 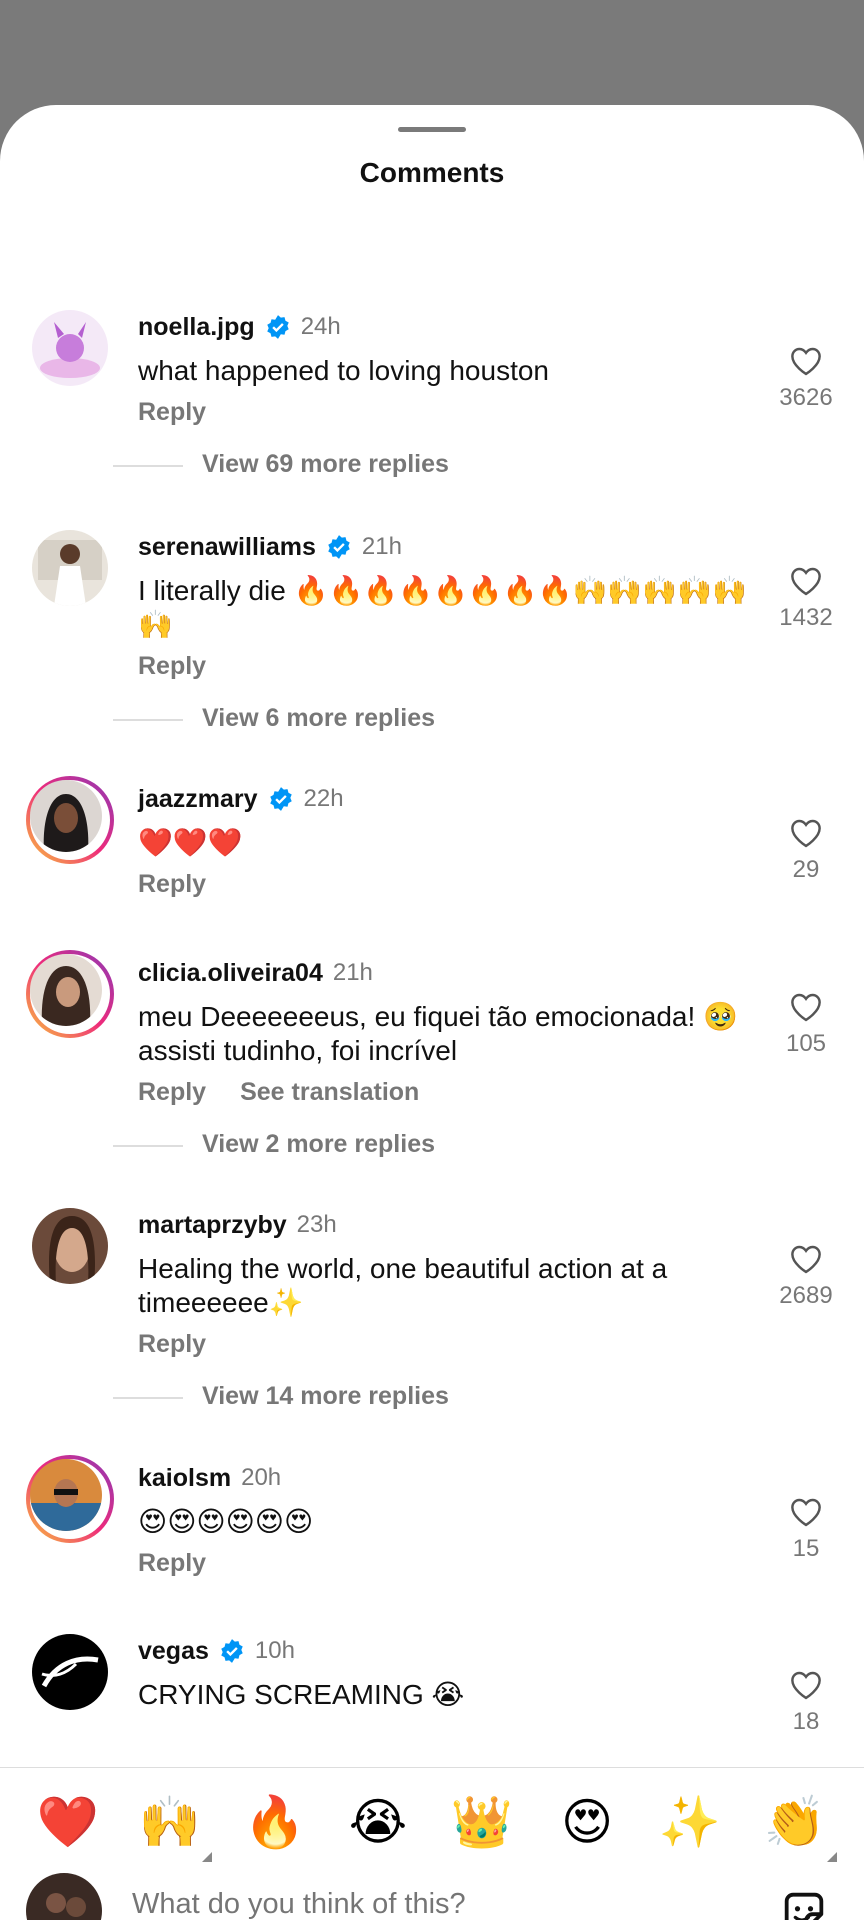 What do you see at coordinates (64, 1896) in the screenshot?
I see `current-user-avatar` at bounding box center [64, 1896].